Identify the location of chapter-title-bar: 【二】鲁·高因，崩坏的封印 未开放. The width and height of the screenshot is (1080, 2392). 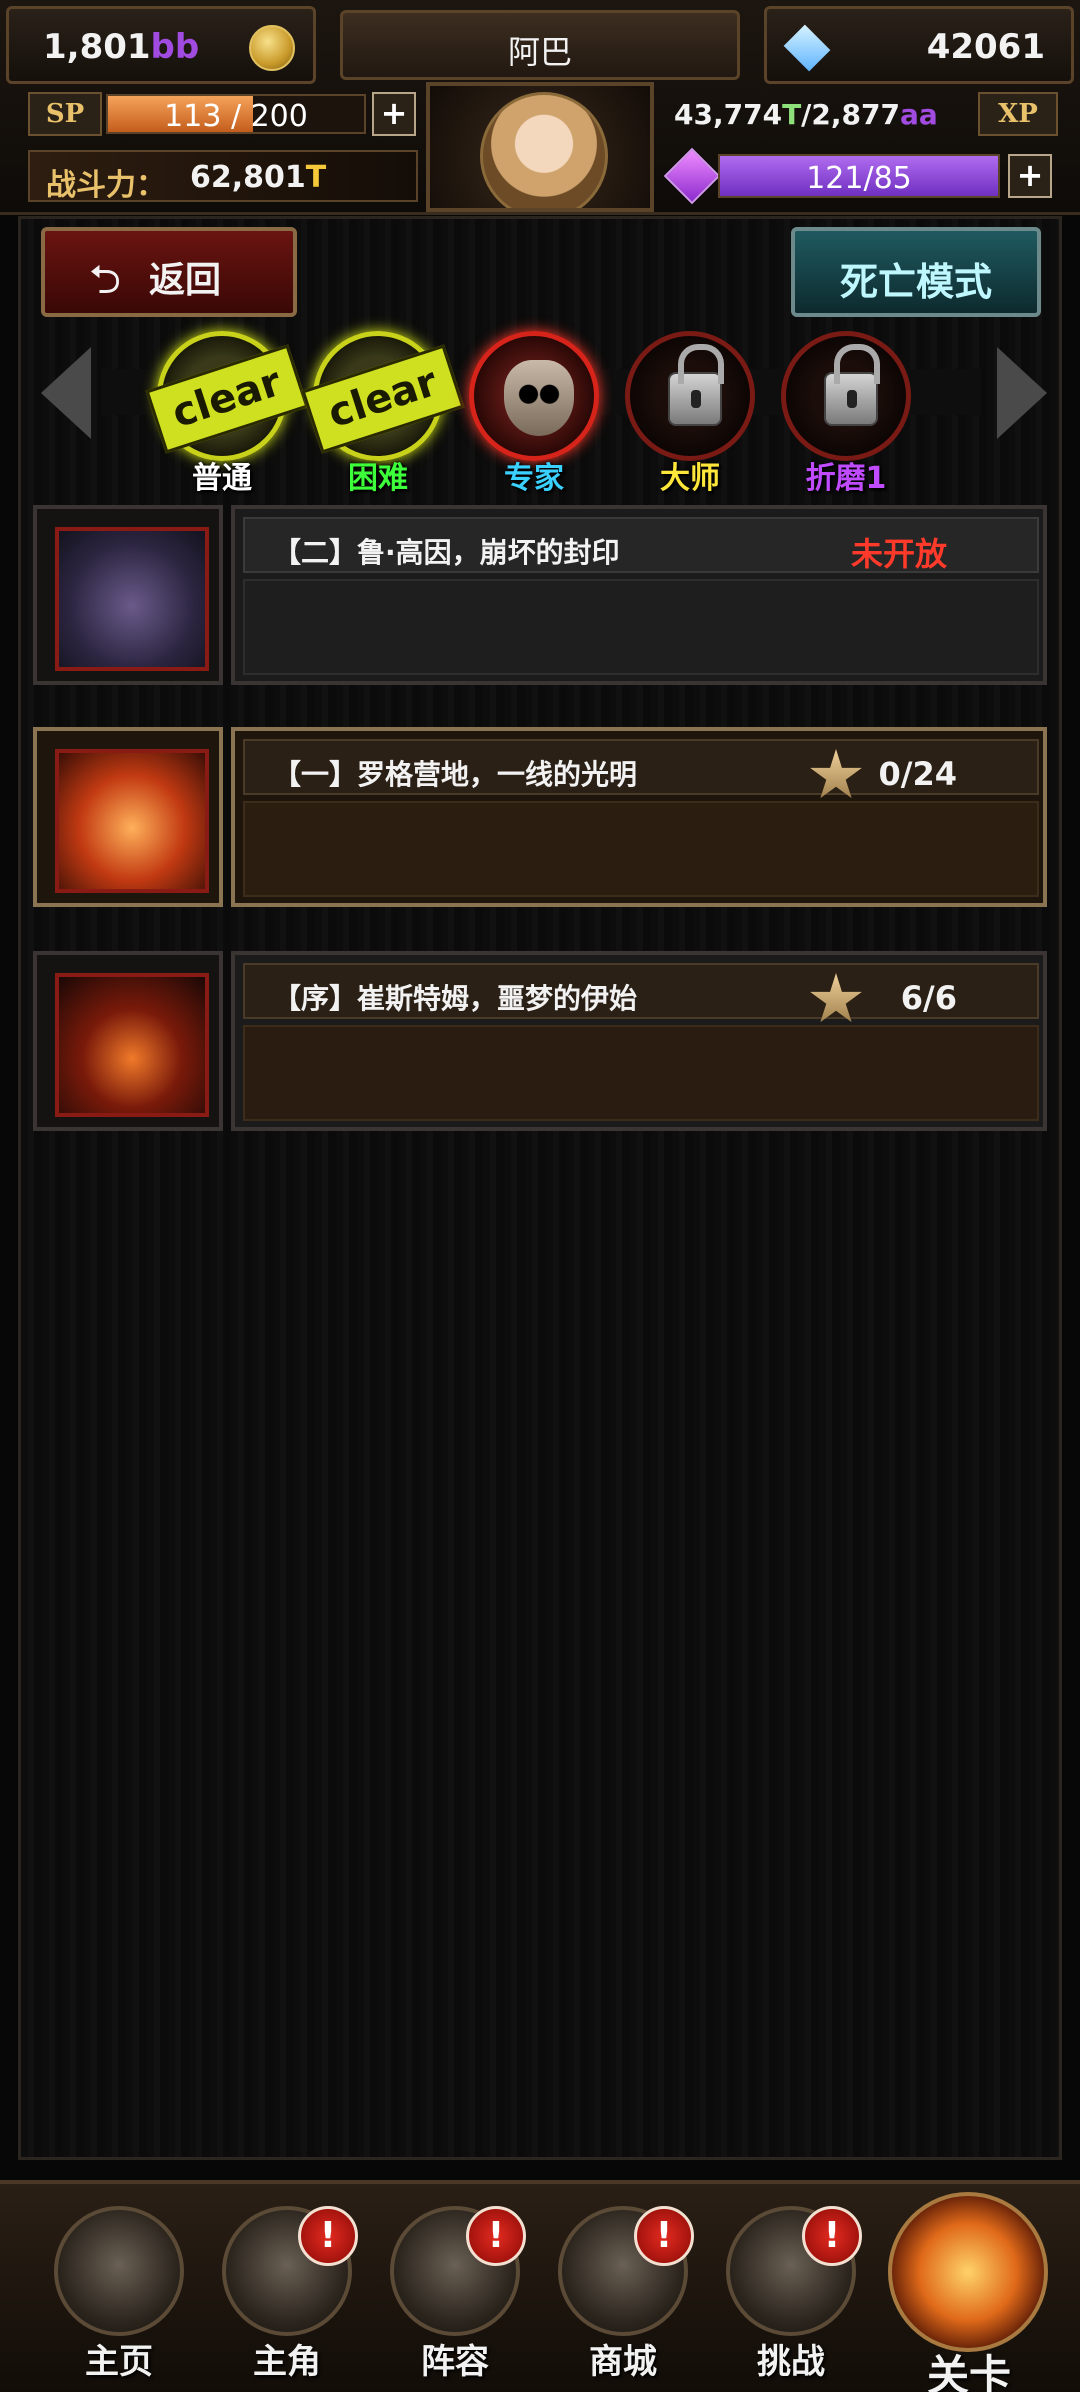
(641, 545).